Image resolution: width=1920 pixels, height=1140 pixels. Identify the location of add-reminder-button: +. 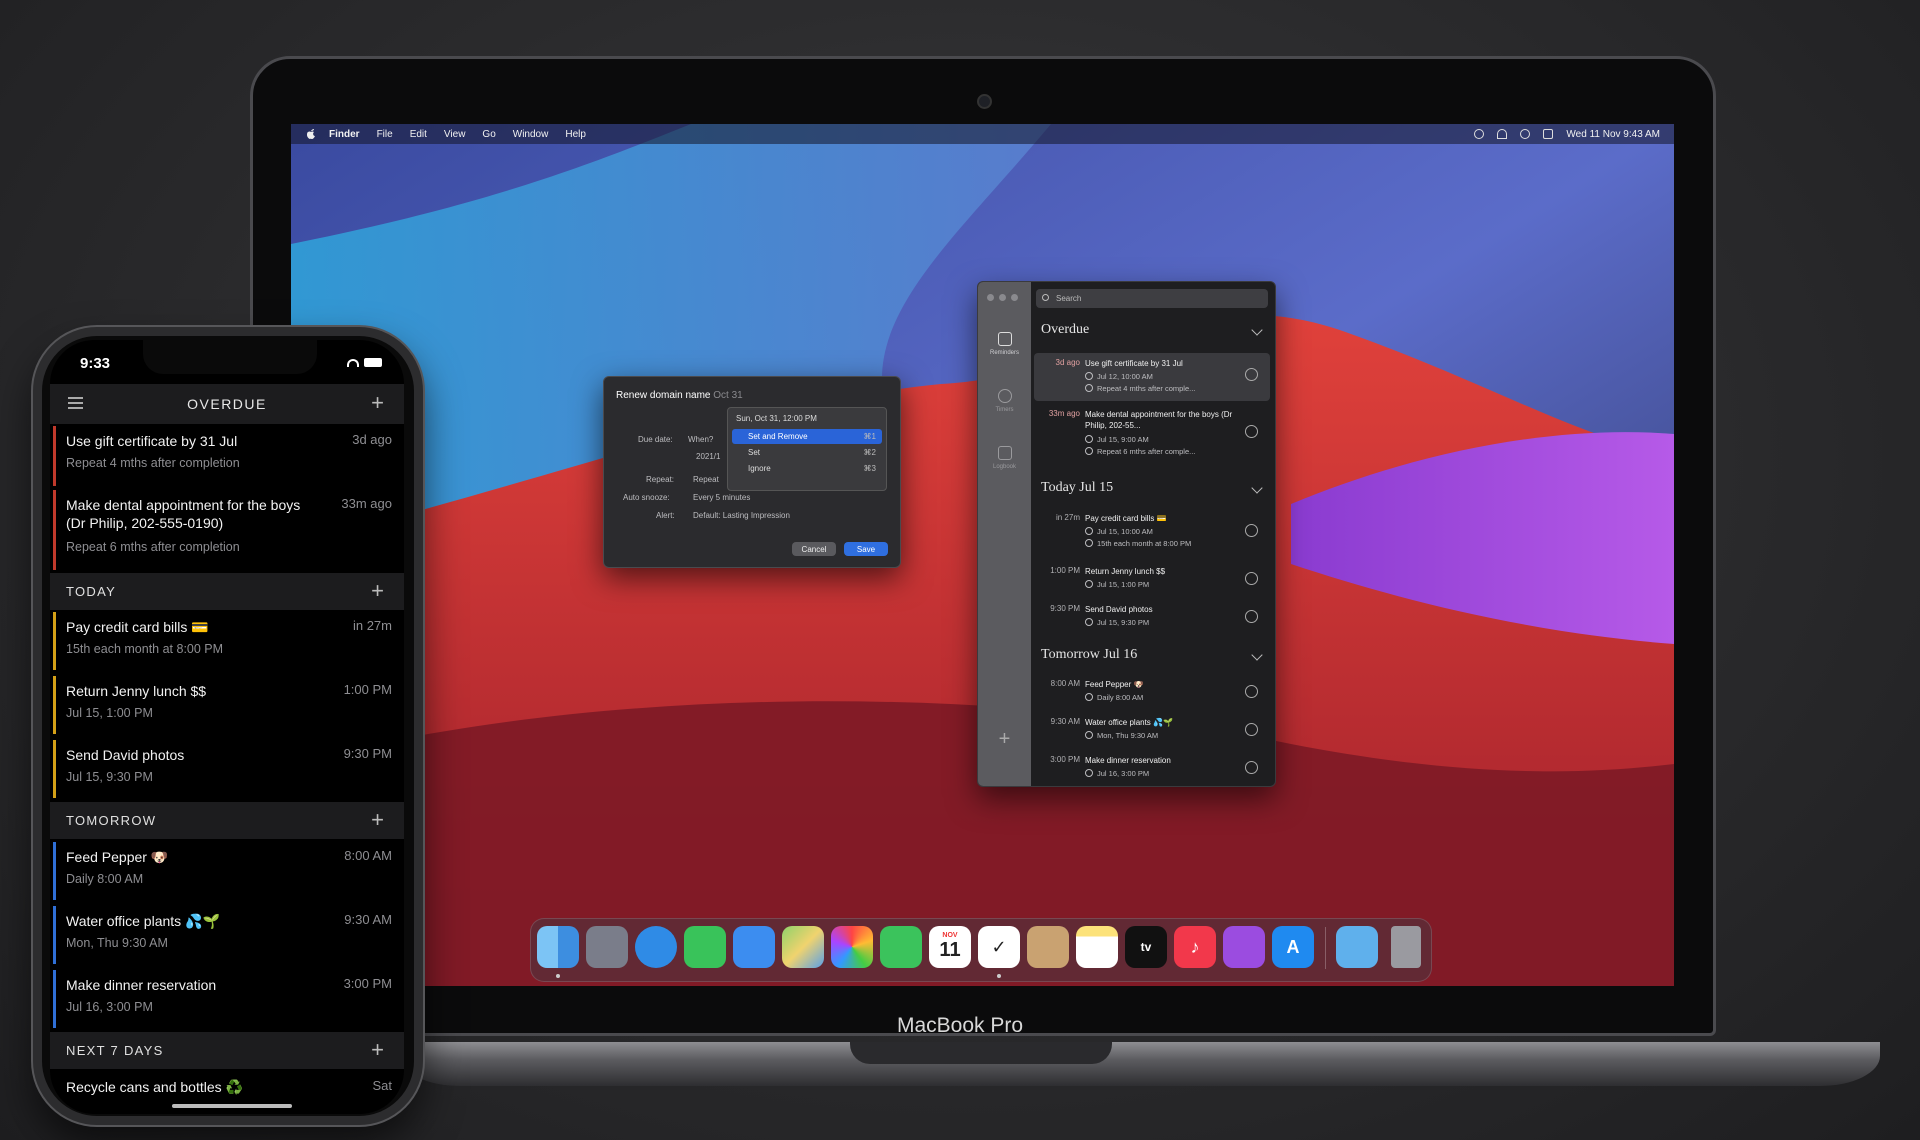
(377, 403).